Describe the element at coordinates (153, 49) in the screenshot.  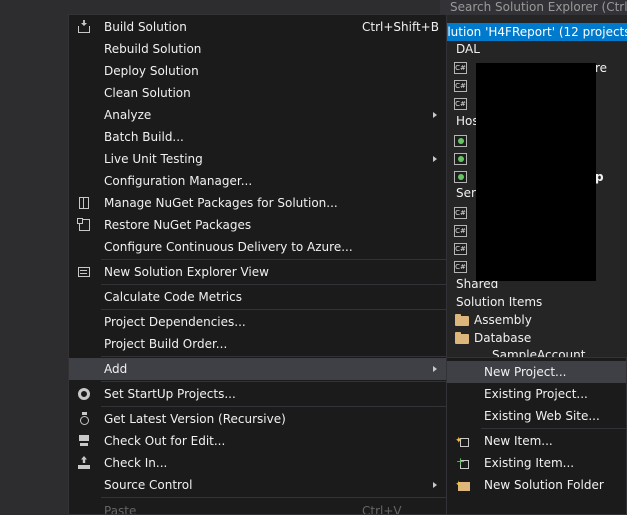
I see `menu-item-label: Rebuild Solution` at that location.